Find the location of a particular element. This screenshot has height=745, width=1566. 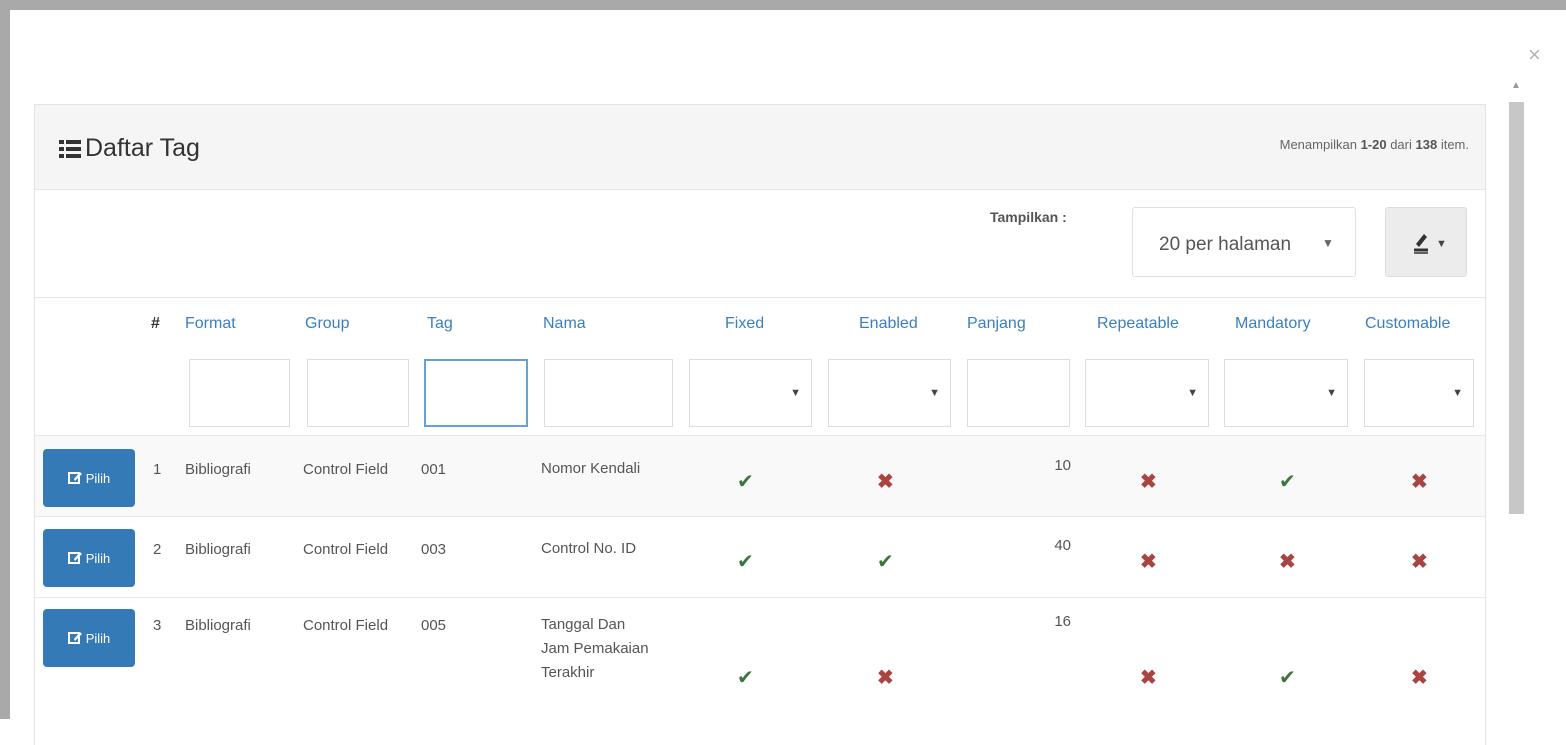

cell-tag: 005 is located at coordinates (434, 625).